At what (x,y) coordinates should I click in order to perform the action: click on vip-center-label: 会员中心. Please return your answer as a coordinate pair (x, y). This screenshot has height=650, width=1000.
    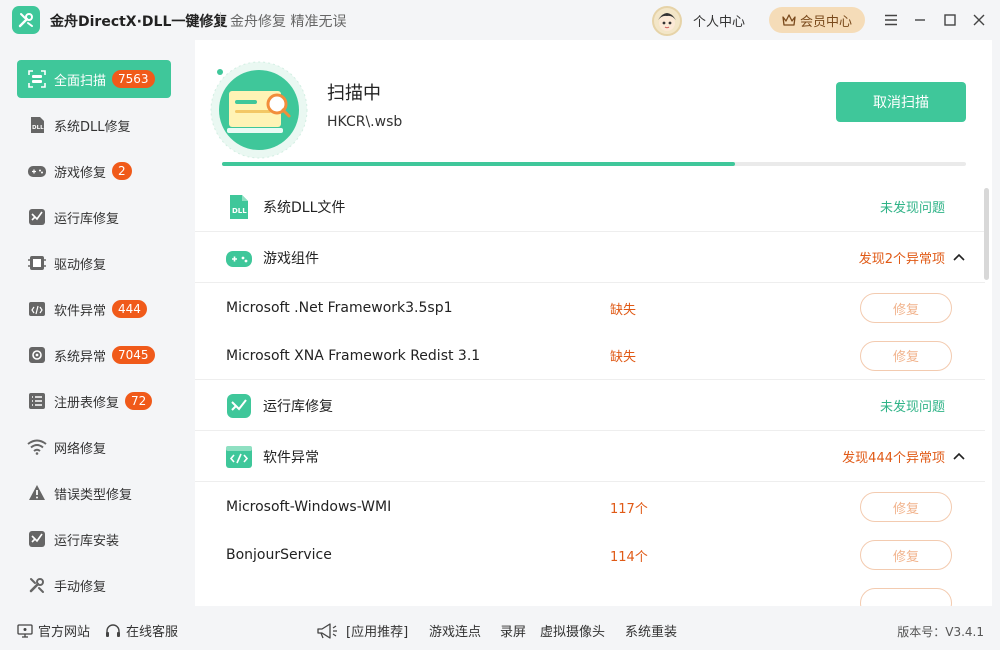
    Looking at the image, I should click on (825, 22).